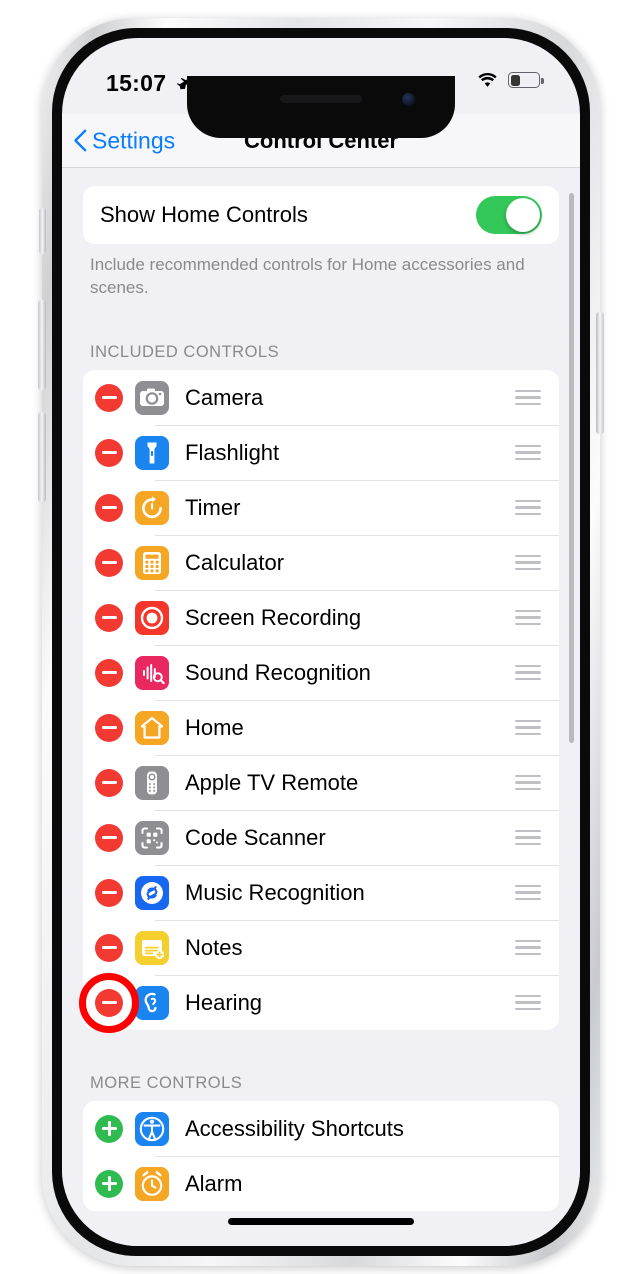  Describe the element at coordinates (152, 1183) in the screenshot. I see `alarm-icon` at that location.